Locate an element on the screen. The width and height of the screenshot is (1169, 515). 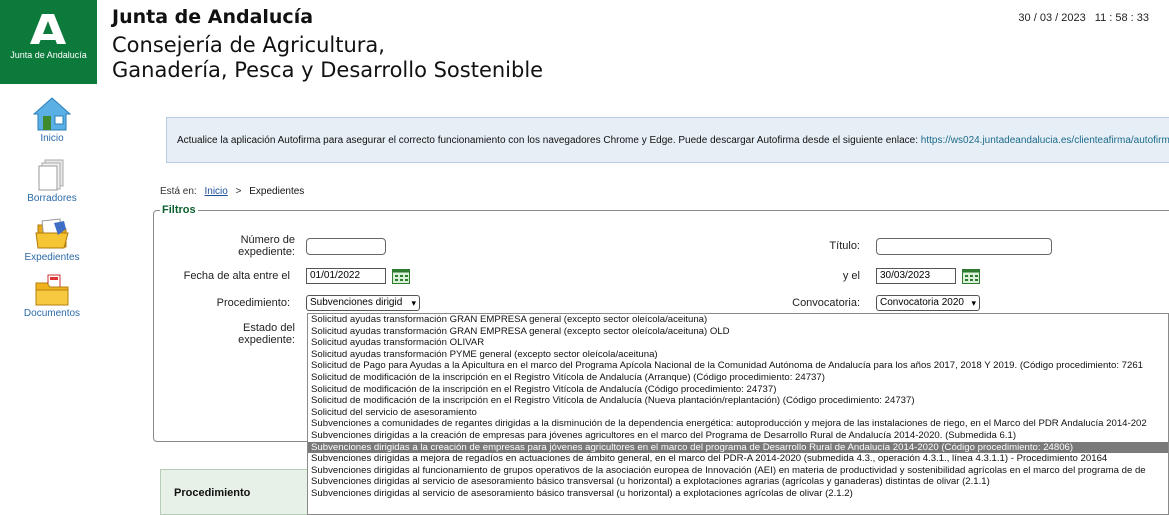
nav-item-expedientes: Expedientes is located at coordinates (52, 240).